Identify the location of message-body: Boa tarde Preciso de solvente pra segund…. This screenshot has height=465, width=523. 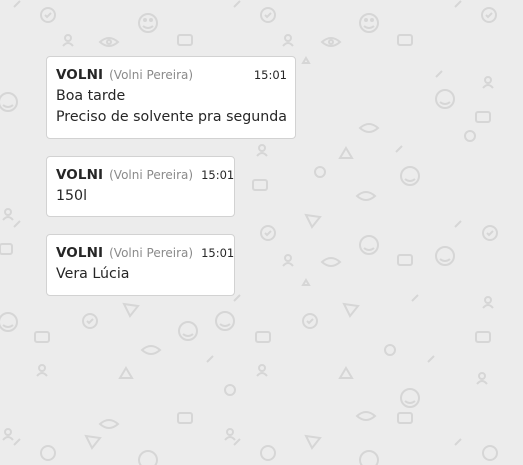
(171, 107).